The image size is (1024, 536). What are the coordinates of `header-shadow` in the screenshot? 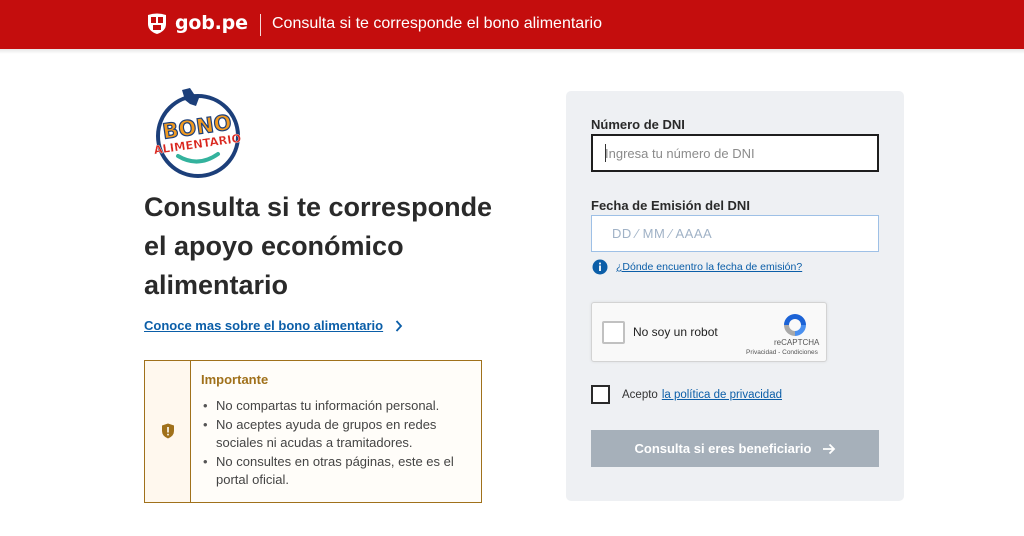 It's located at (512, 51).